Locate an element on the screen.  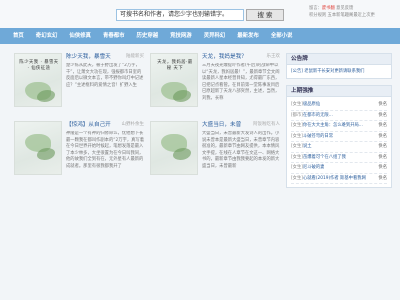
notice-panel: 公告牌 [公告] 老鼠新干长安对更新请联系我们 is located at coordinates (339, 66).